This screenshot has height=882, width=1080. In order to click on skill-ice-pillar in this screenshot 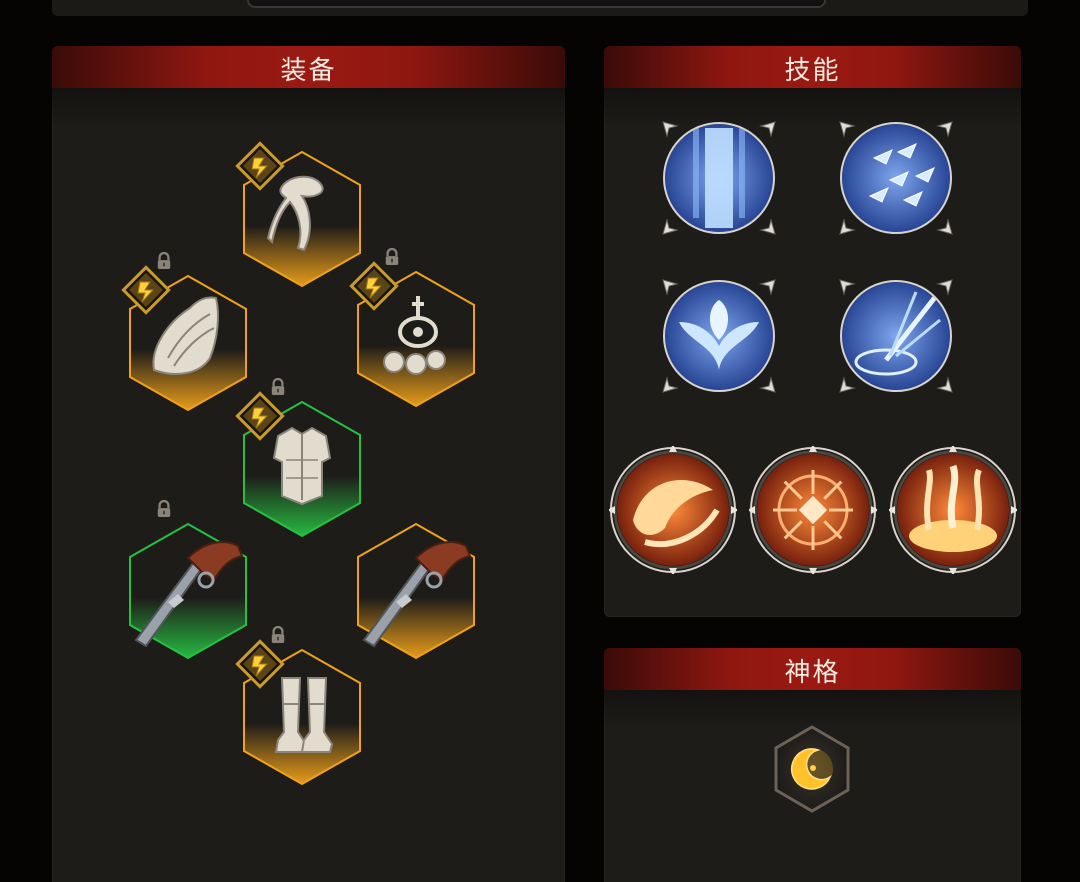, I will do `click(719, 178)`.